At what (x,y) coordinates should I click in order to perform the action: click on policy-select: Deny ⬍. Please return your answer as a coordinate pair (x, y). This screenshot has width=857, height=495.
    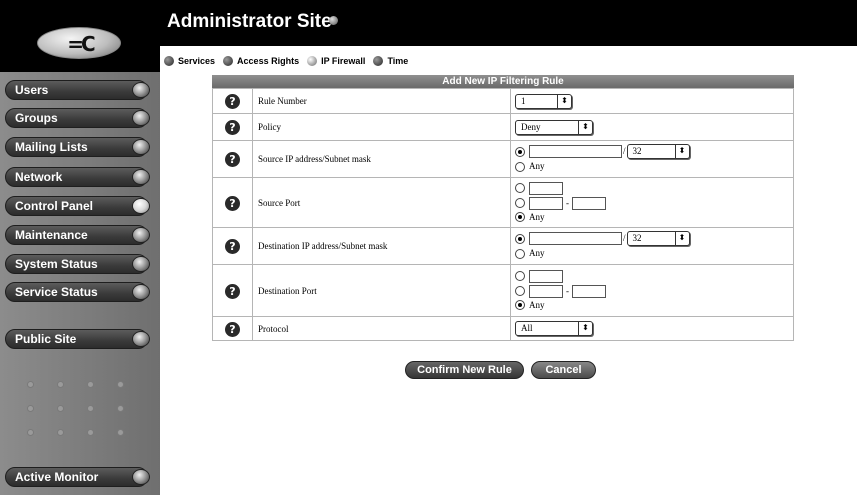
    Looking at the image, I should click on (554, 127).